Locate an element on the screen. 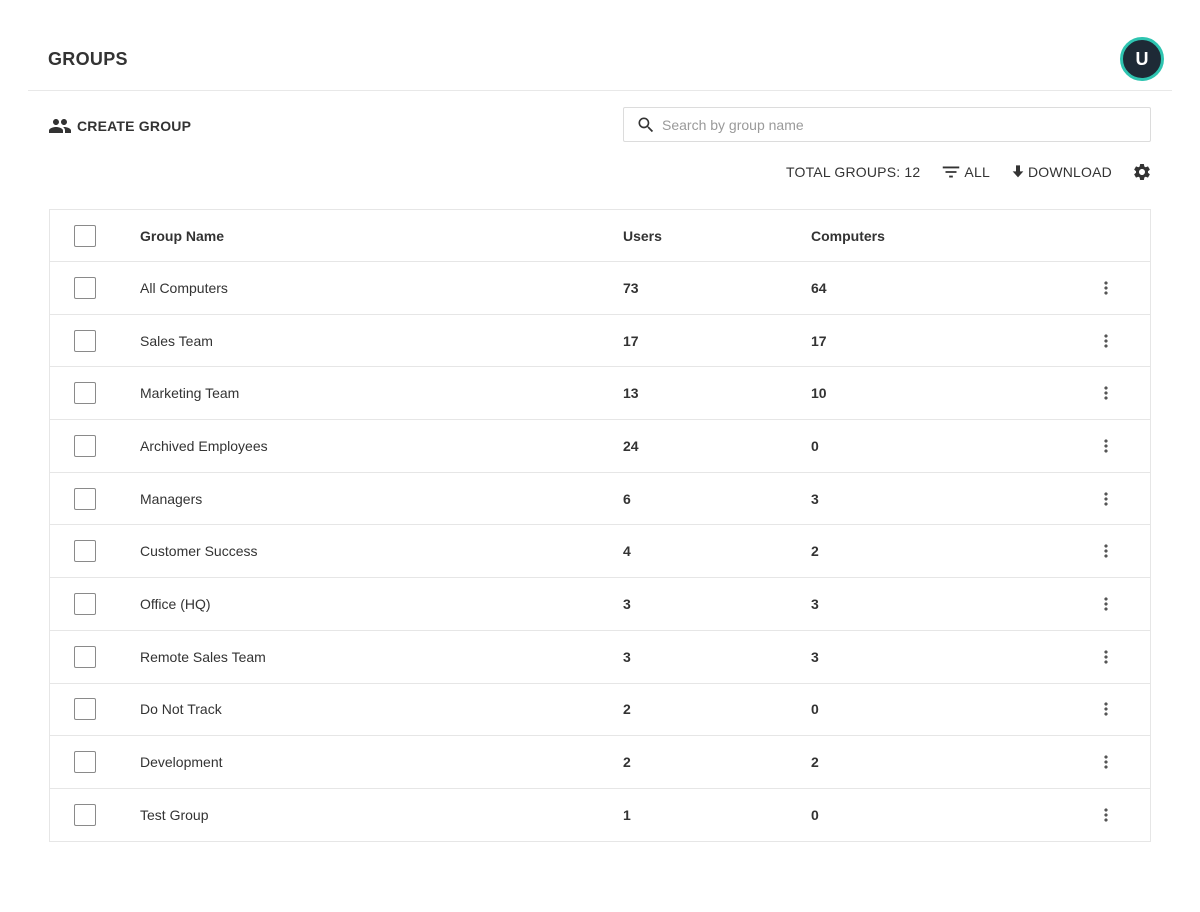 Image resolution: width=1200 pixels, height=912 pixels. table-row: Sales Team 17 17 is located at coordinates (600, 341).